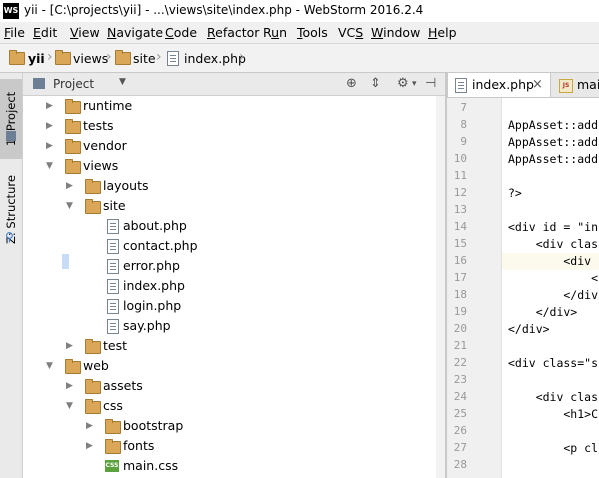 The width and height of the screenshot is (599, 478). What do you see at coordinates (73, 84) in the screenshot?
I see `project-view-selector: Project` at bounding box center [73, 84].